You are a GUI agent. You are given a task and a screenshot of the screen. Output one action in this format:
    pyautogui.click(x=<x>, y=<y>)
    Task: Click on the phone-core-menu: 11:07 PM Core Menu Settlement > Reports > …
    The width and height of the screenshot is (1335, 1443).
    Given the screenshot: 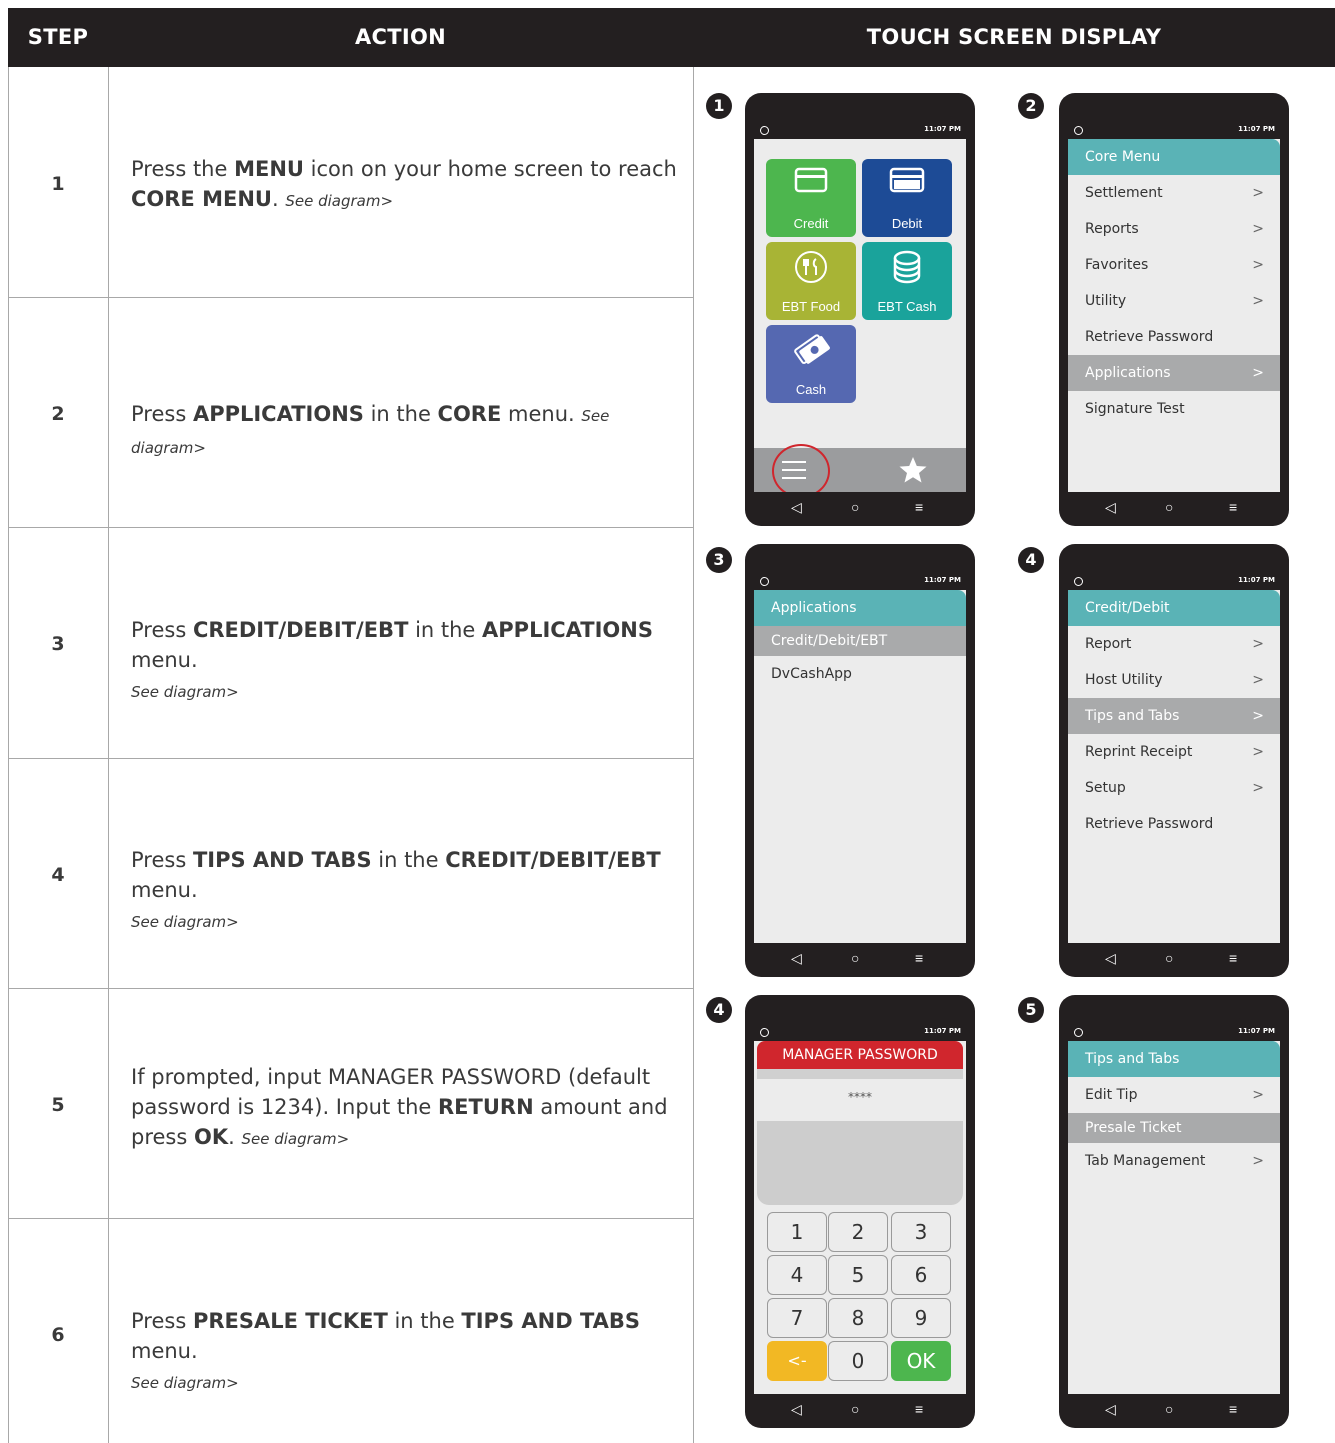 What is the action you would take?
    pyautogui.click(x=1174, y=309)
    